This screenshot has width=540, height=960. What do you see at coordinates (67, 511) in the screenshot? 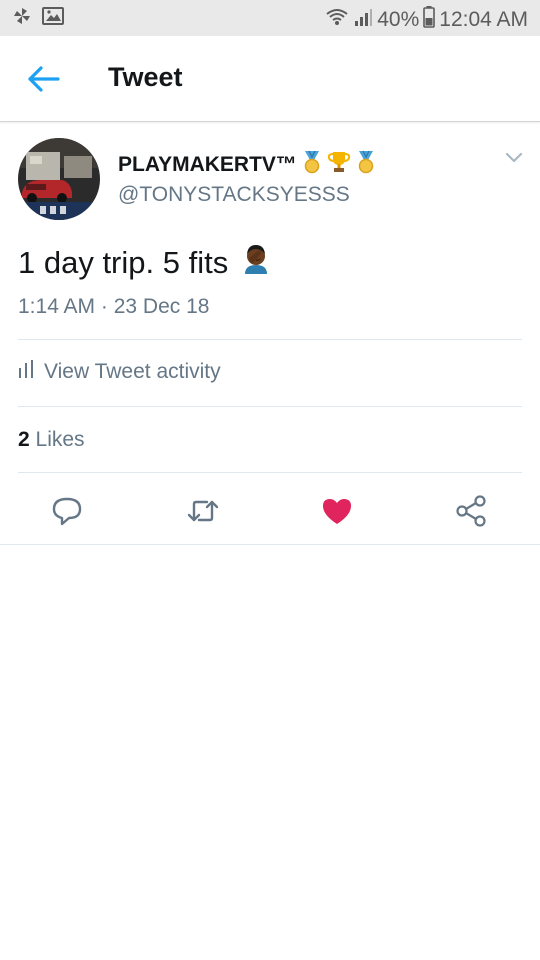
I see `reply-button` at bounding box center [67, 511].